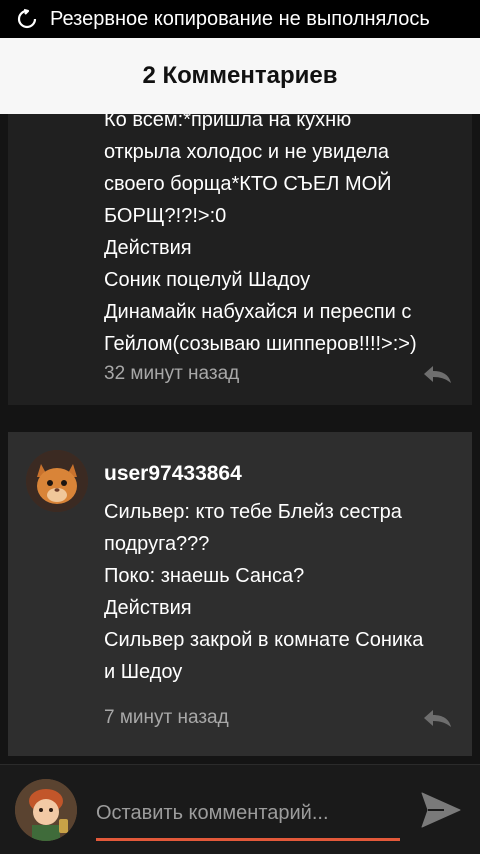  Describe the element at coordinates (204, 576) in the screenshot. I see `comment-line: Поко: знаешь Санса?` at that location.